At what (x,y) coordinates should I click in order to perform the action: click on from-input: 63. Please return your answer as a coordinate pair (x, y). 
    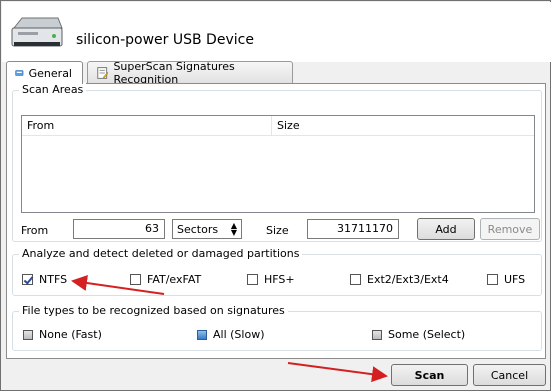
    Looking at the image, I should click on (119, 229).